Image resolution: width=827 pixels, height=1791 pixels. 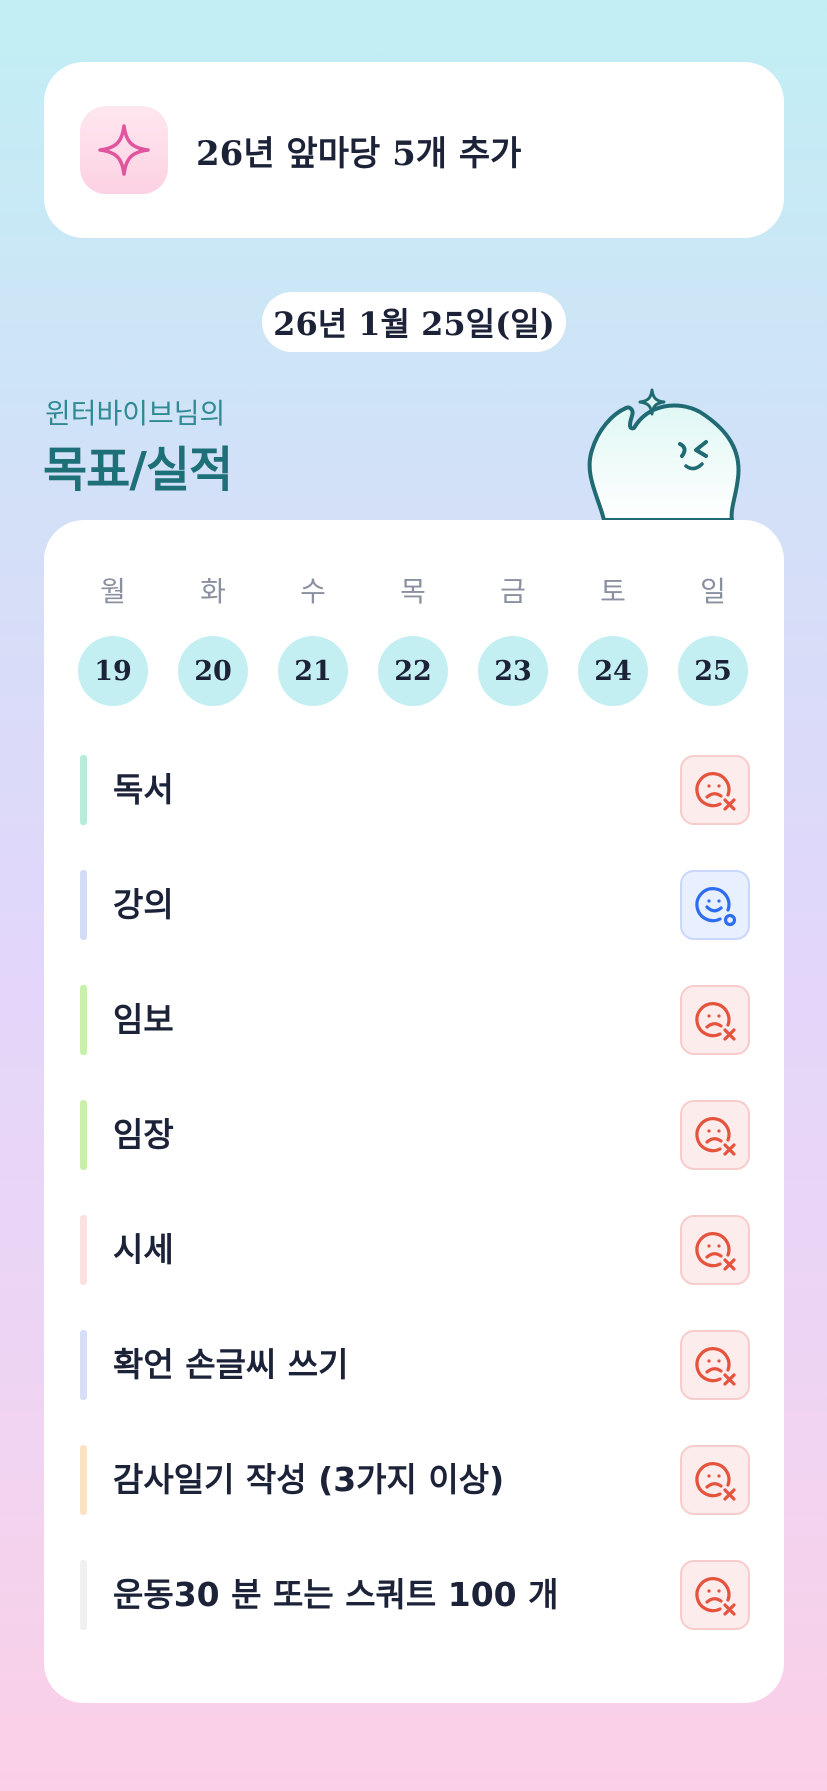 I want to click on date-button: 22, so click(x=413, y=671).